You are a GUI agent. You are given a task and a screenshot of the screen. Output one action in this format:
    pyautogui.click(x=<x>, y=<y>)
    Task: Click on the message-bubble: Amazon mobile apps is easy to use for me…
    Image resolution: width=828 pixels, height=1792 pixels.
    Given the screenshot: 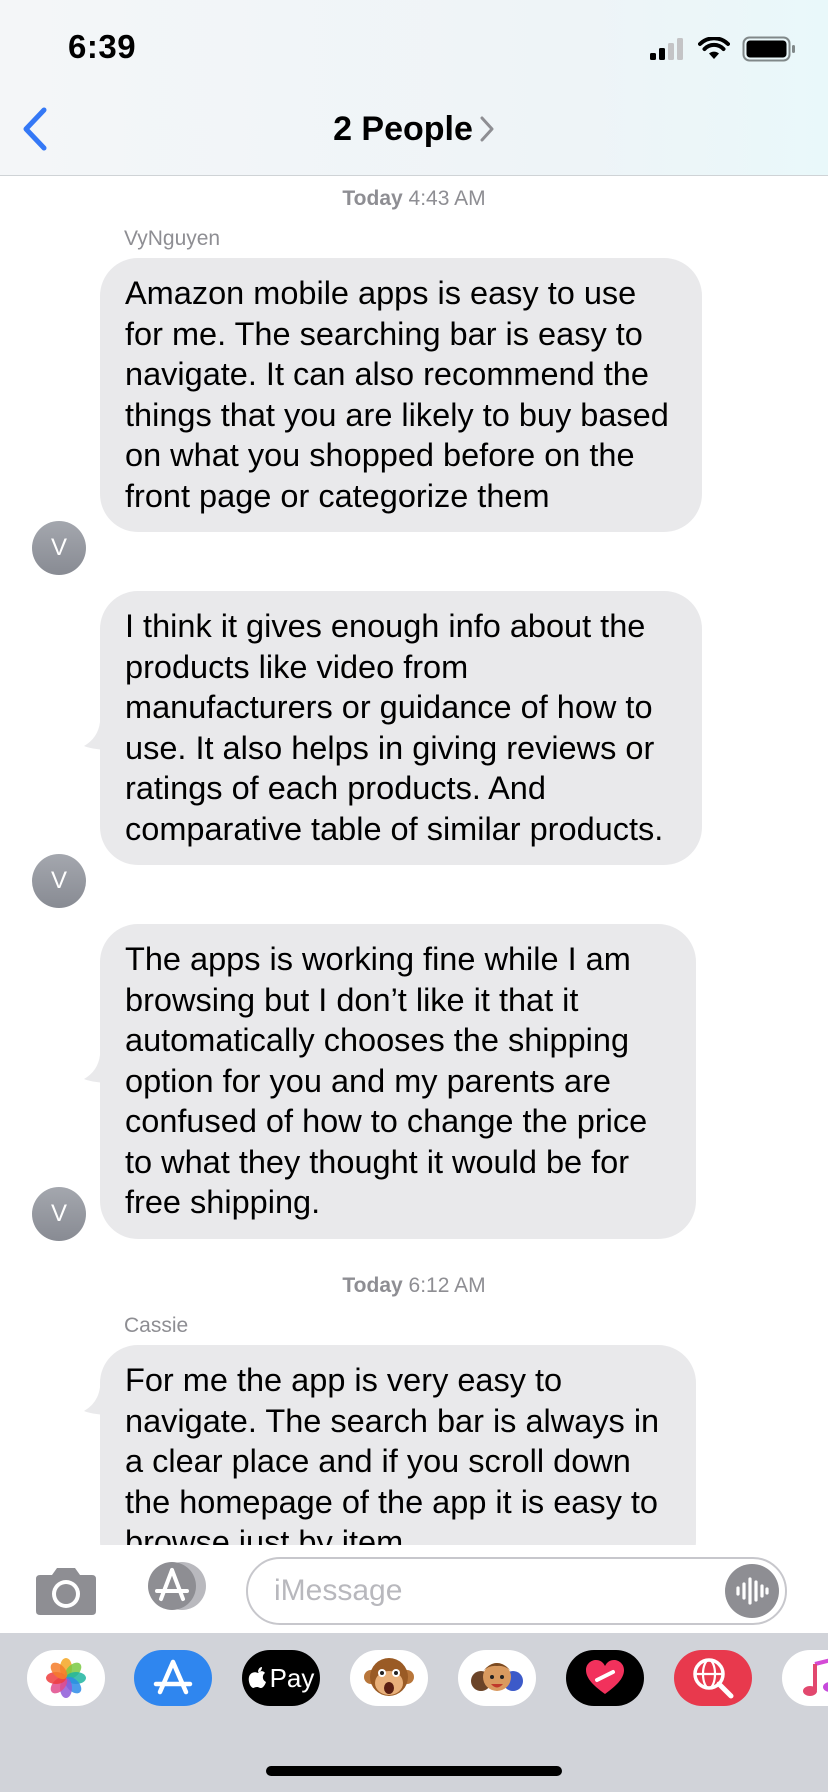 What is the action you would take?
    pyautogui.click(x=401, y=395)
    